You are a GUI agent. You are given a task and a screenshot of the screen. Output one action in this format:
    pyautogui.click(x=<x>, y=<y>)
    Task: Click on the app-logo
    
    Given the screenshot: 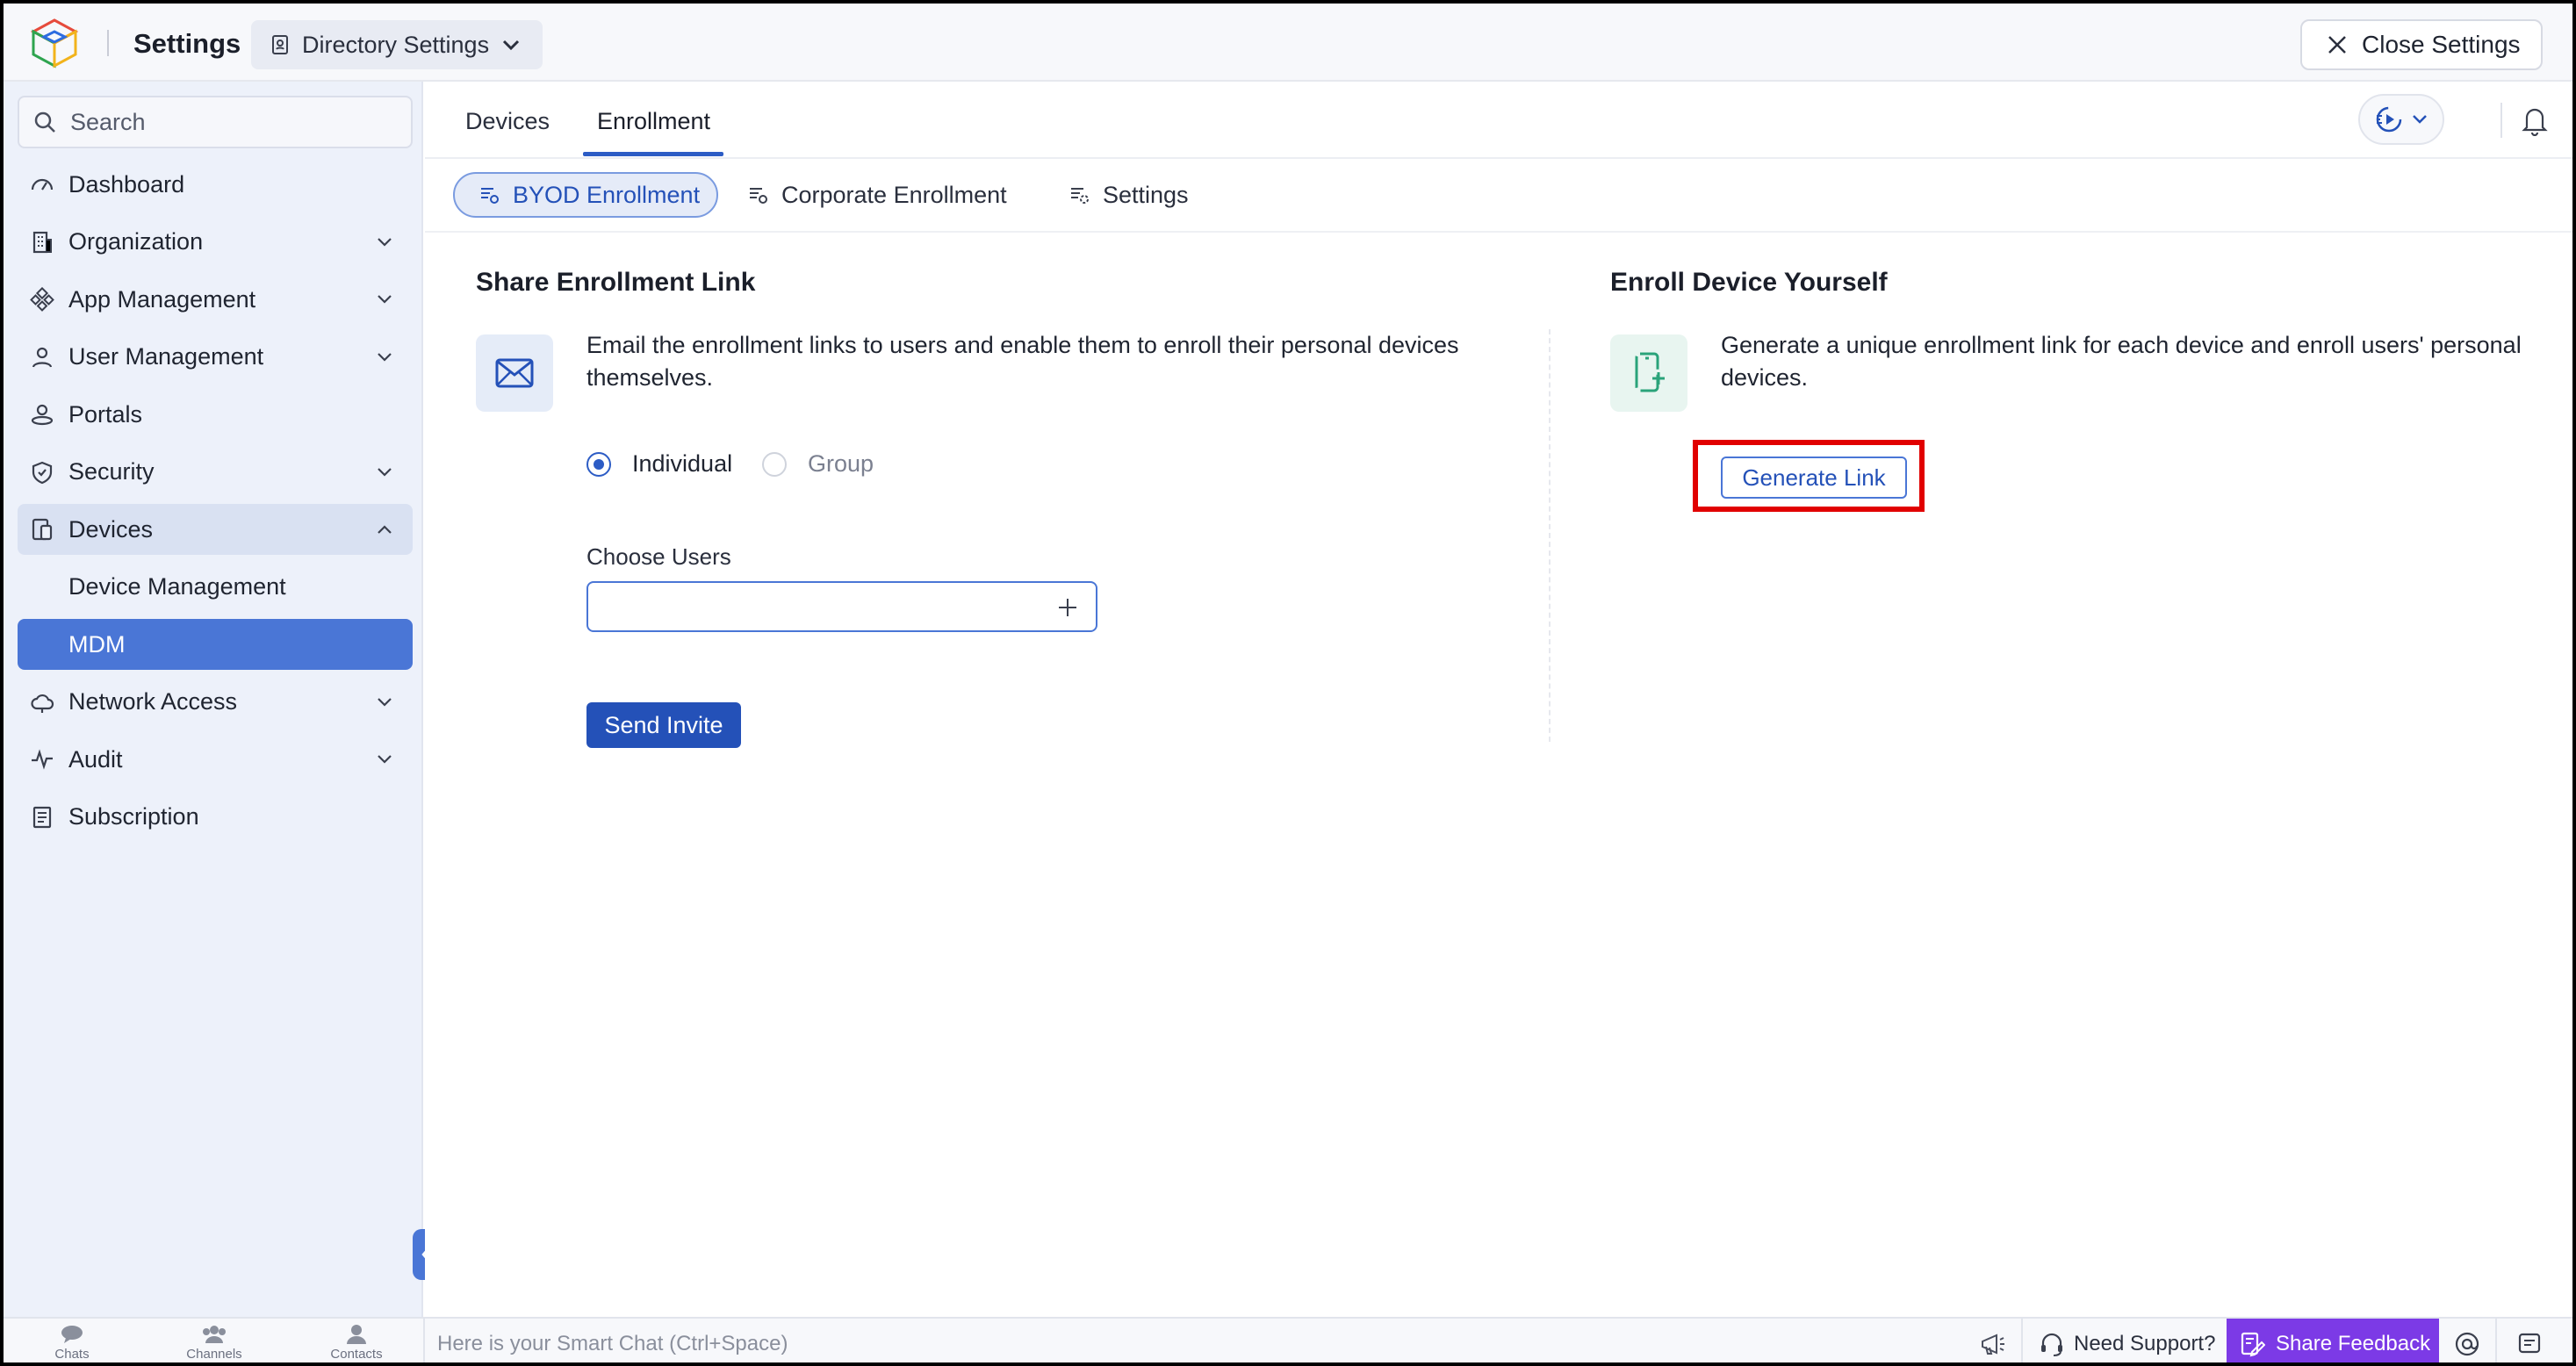 What is the action you would take?
    pyautogui.click(x=54, y=43)
    